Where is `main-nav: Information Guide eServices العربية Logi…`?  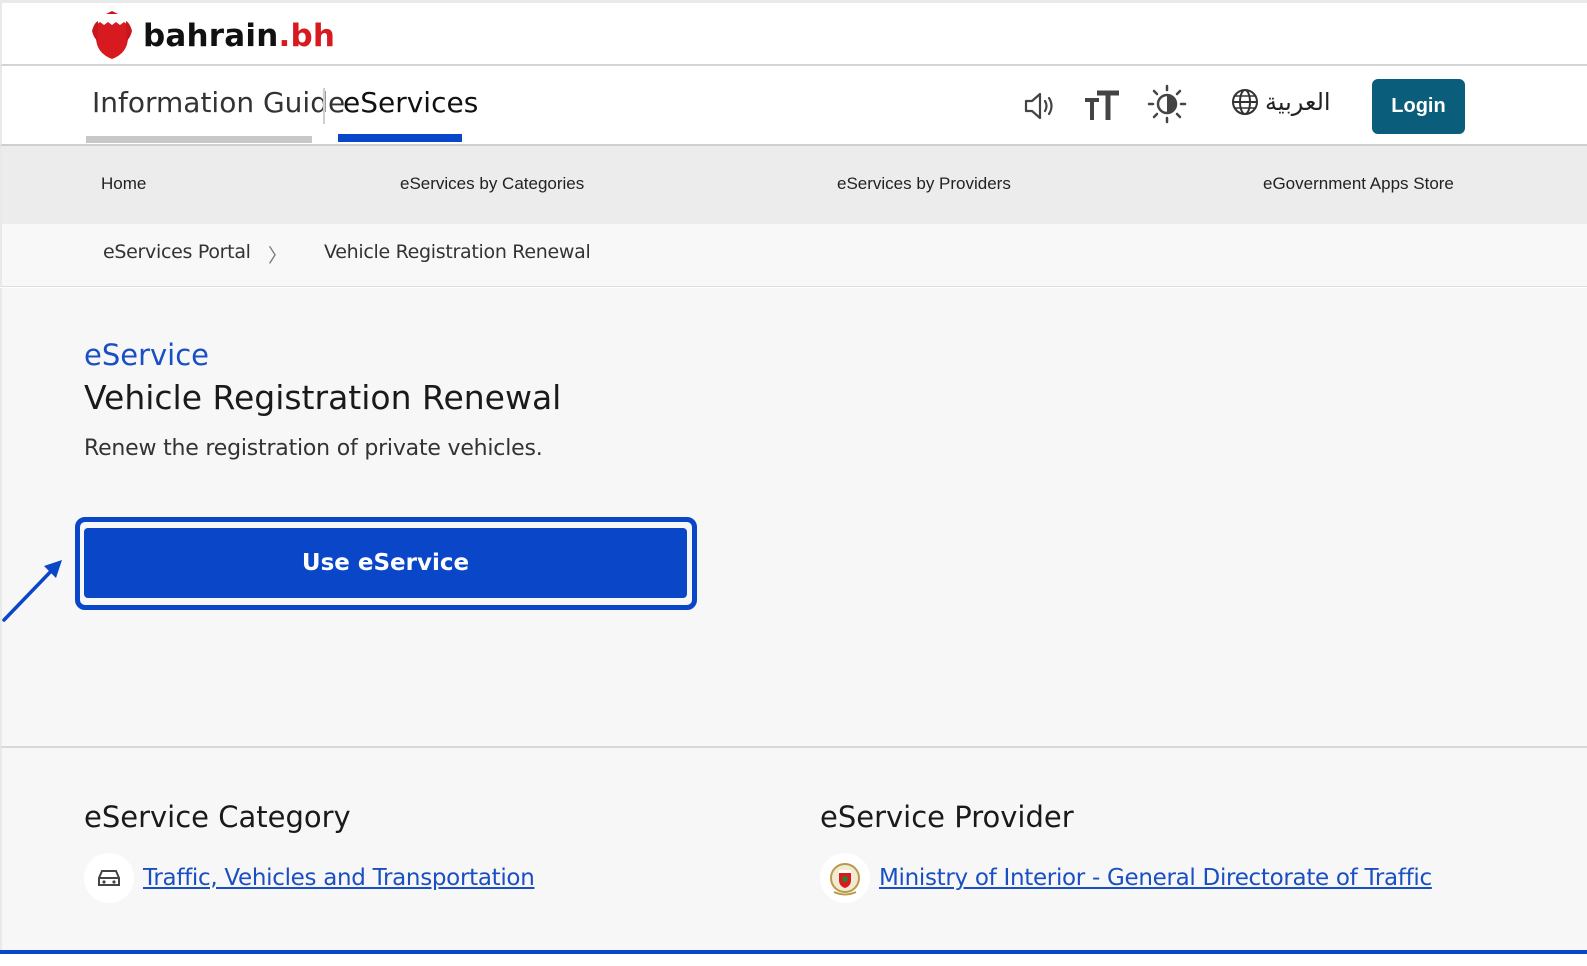
main-nav: Information Guide eServices العربية Logi… is located at coordinates (793, 106).